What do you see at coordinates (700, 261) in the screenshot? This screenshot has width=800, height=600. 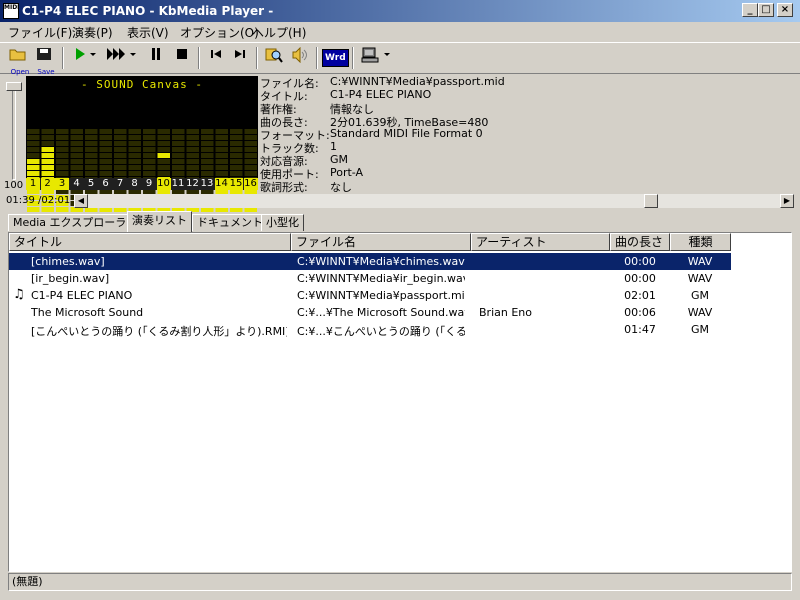 I see `cell-type: WAV` at bounding box center [700, 261].